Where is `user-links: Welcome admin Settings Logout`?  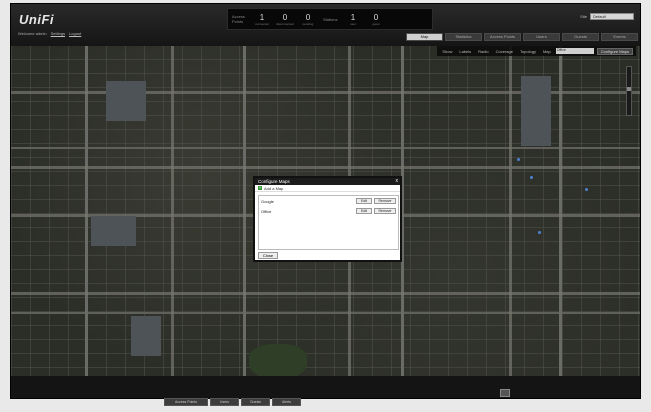
user-links: Welcome admin Settings Logout is located at coordinates (49, 33).